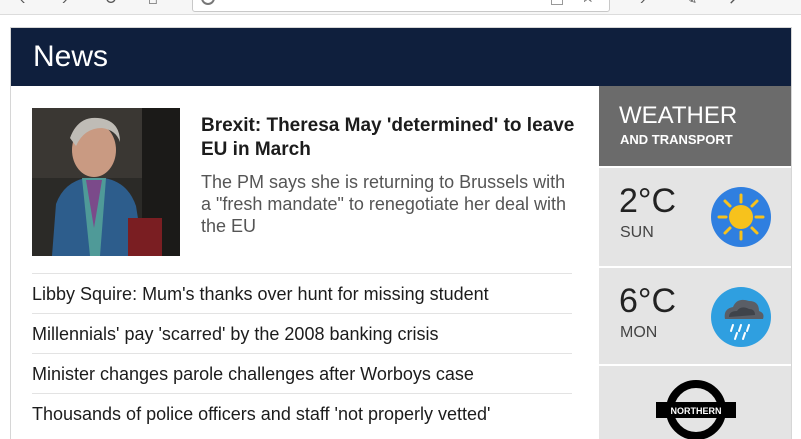 This screenshot has width=801, height=439. Describe the element at coordinates (22, 4) in the screenshot. I see `back-icon: ‹` at that location.